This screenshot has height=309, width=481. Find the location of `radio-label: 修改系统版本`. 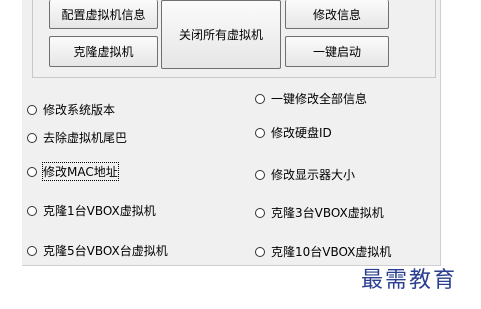

radio-label: 修改系统版本 is located at coordinates (79, 110).